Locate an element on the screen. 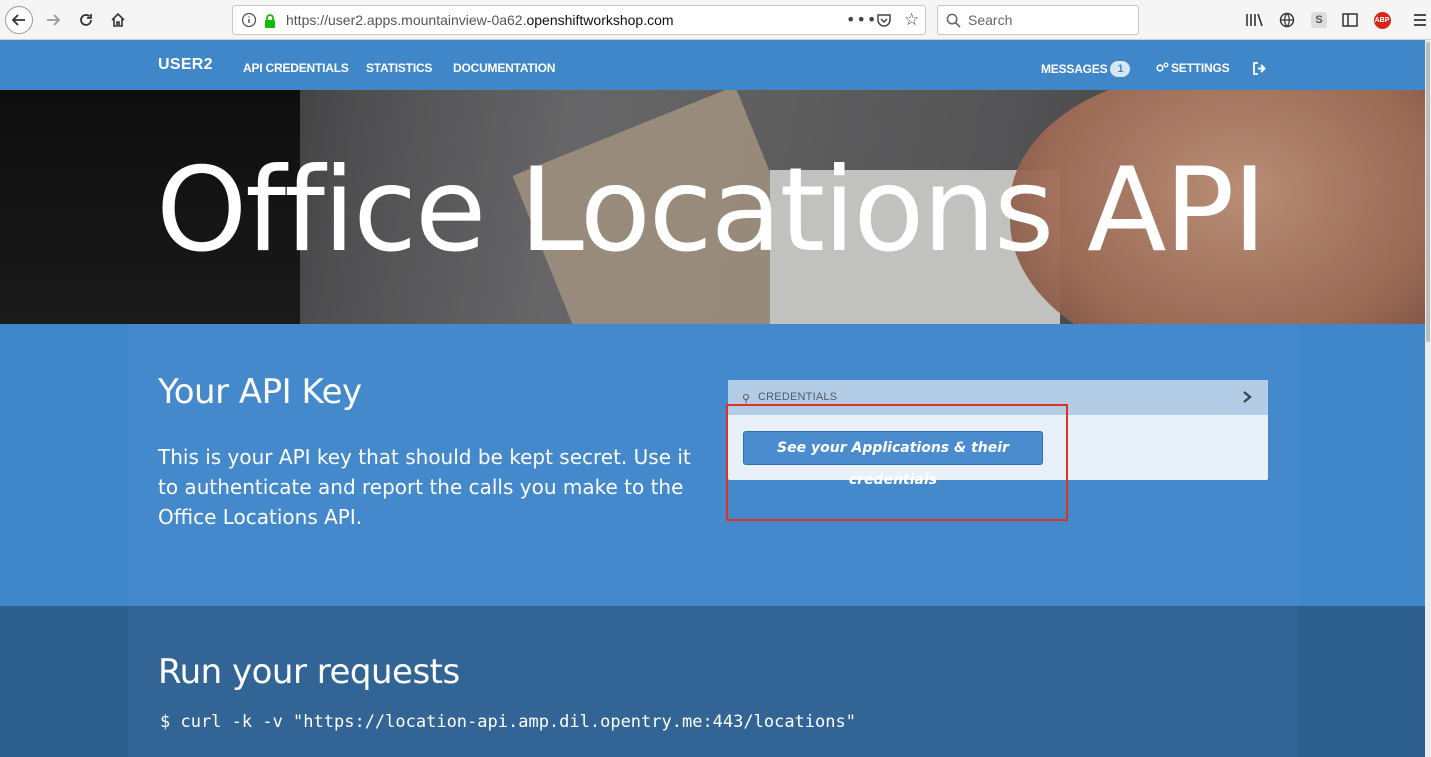  nav-settings: SETTINGS is located at coordinates (1193, 68).